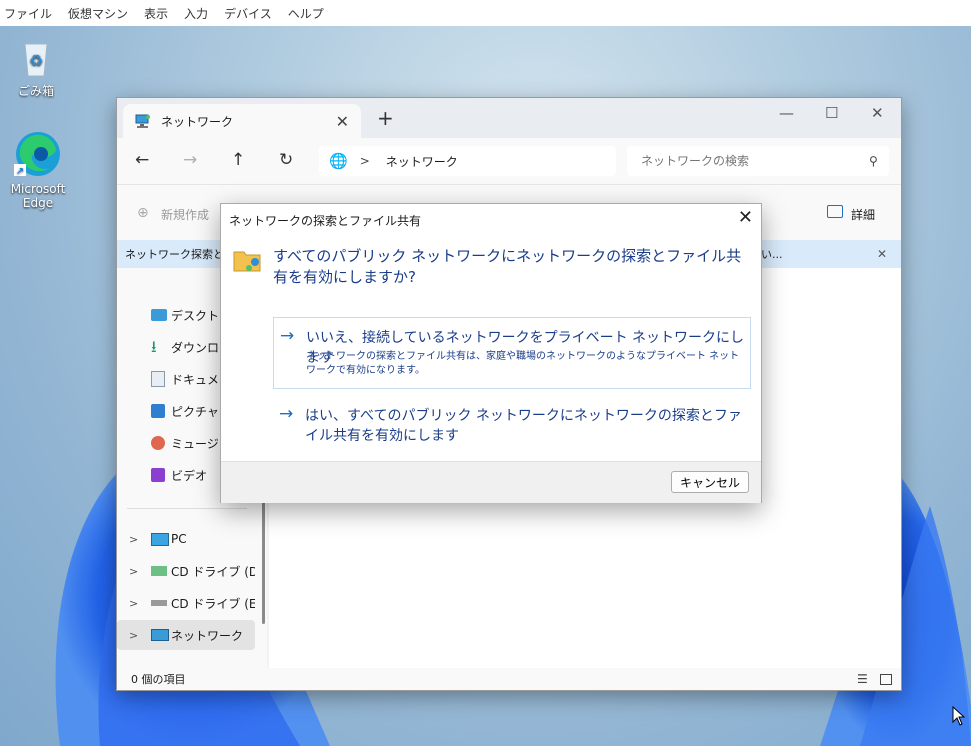 Image resolution: width=971 pixels, height=746 pixels. Describe the element at coordinates (862, 679) in the screenshot. I see `list-view-icon: ☰` at that location.